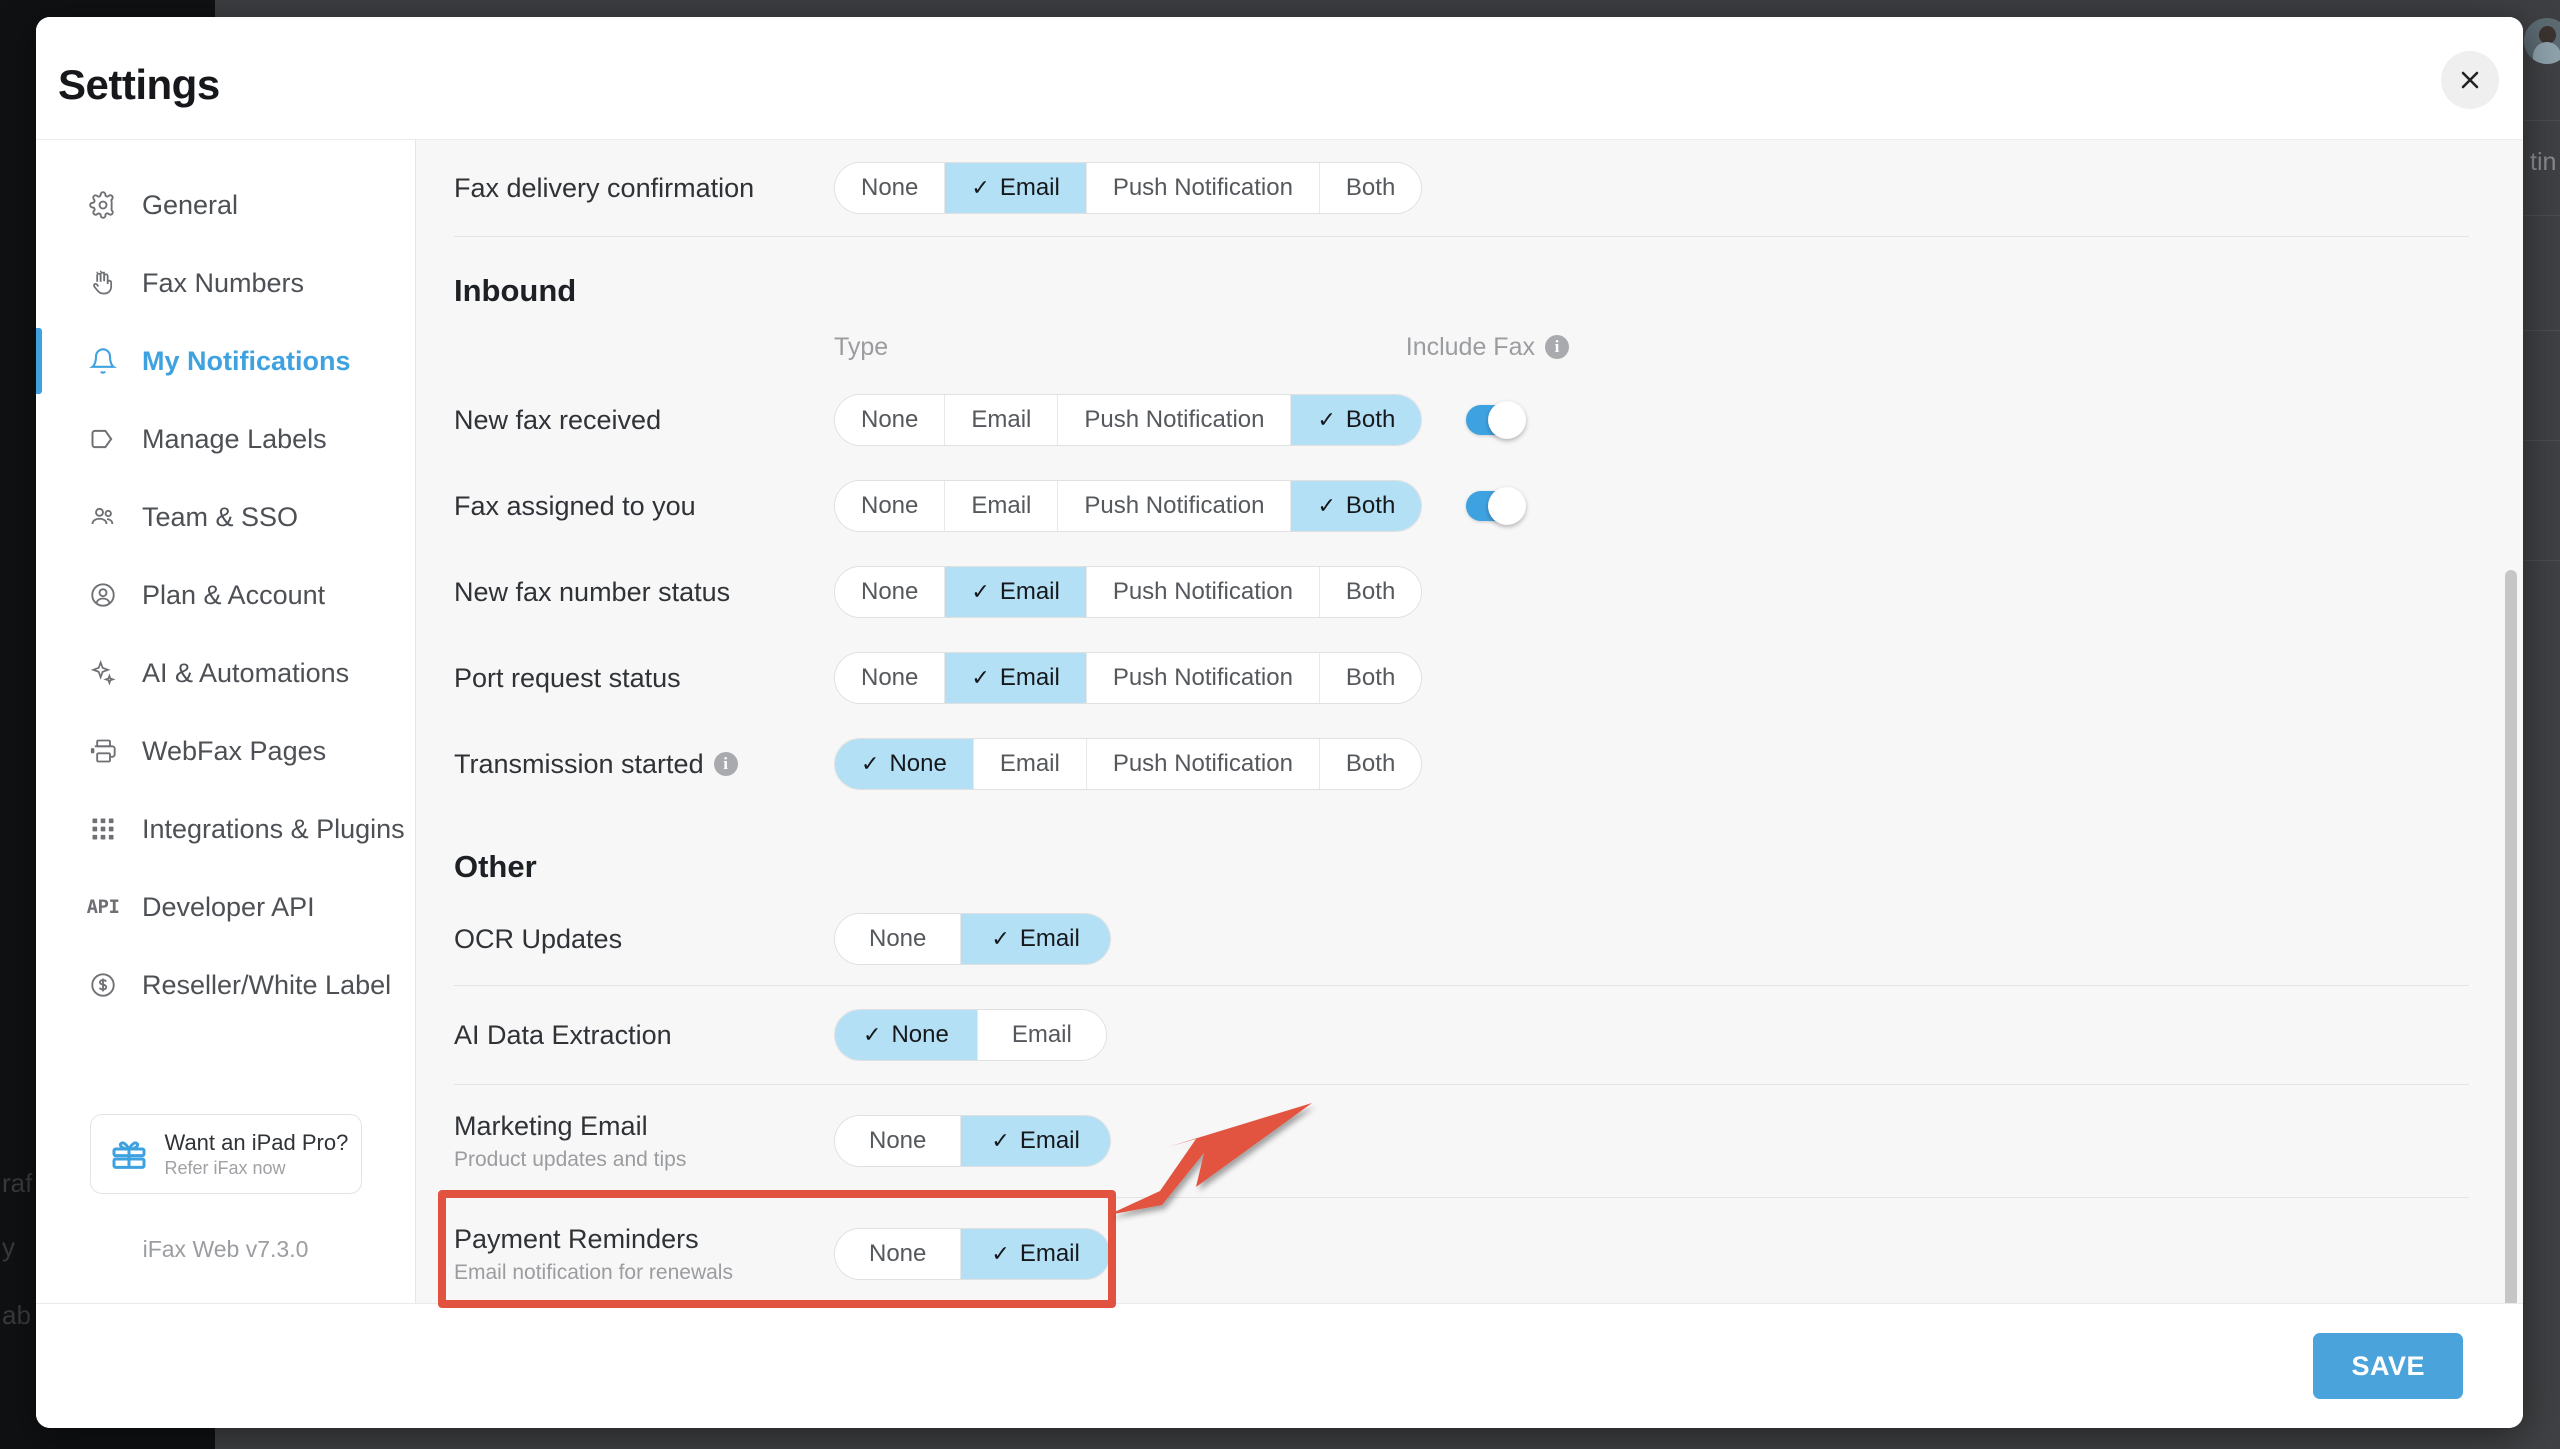  What do you see at coordinates (579, 763) in the screenshot?
I see `row-label: Transmission started` at bounding box center [579, 763].